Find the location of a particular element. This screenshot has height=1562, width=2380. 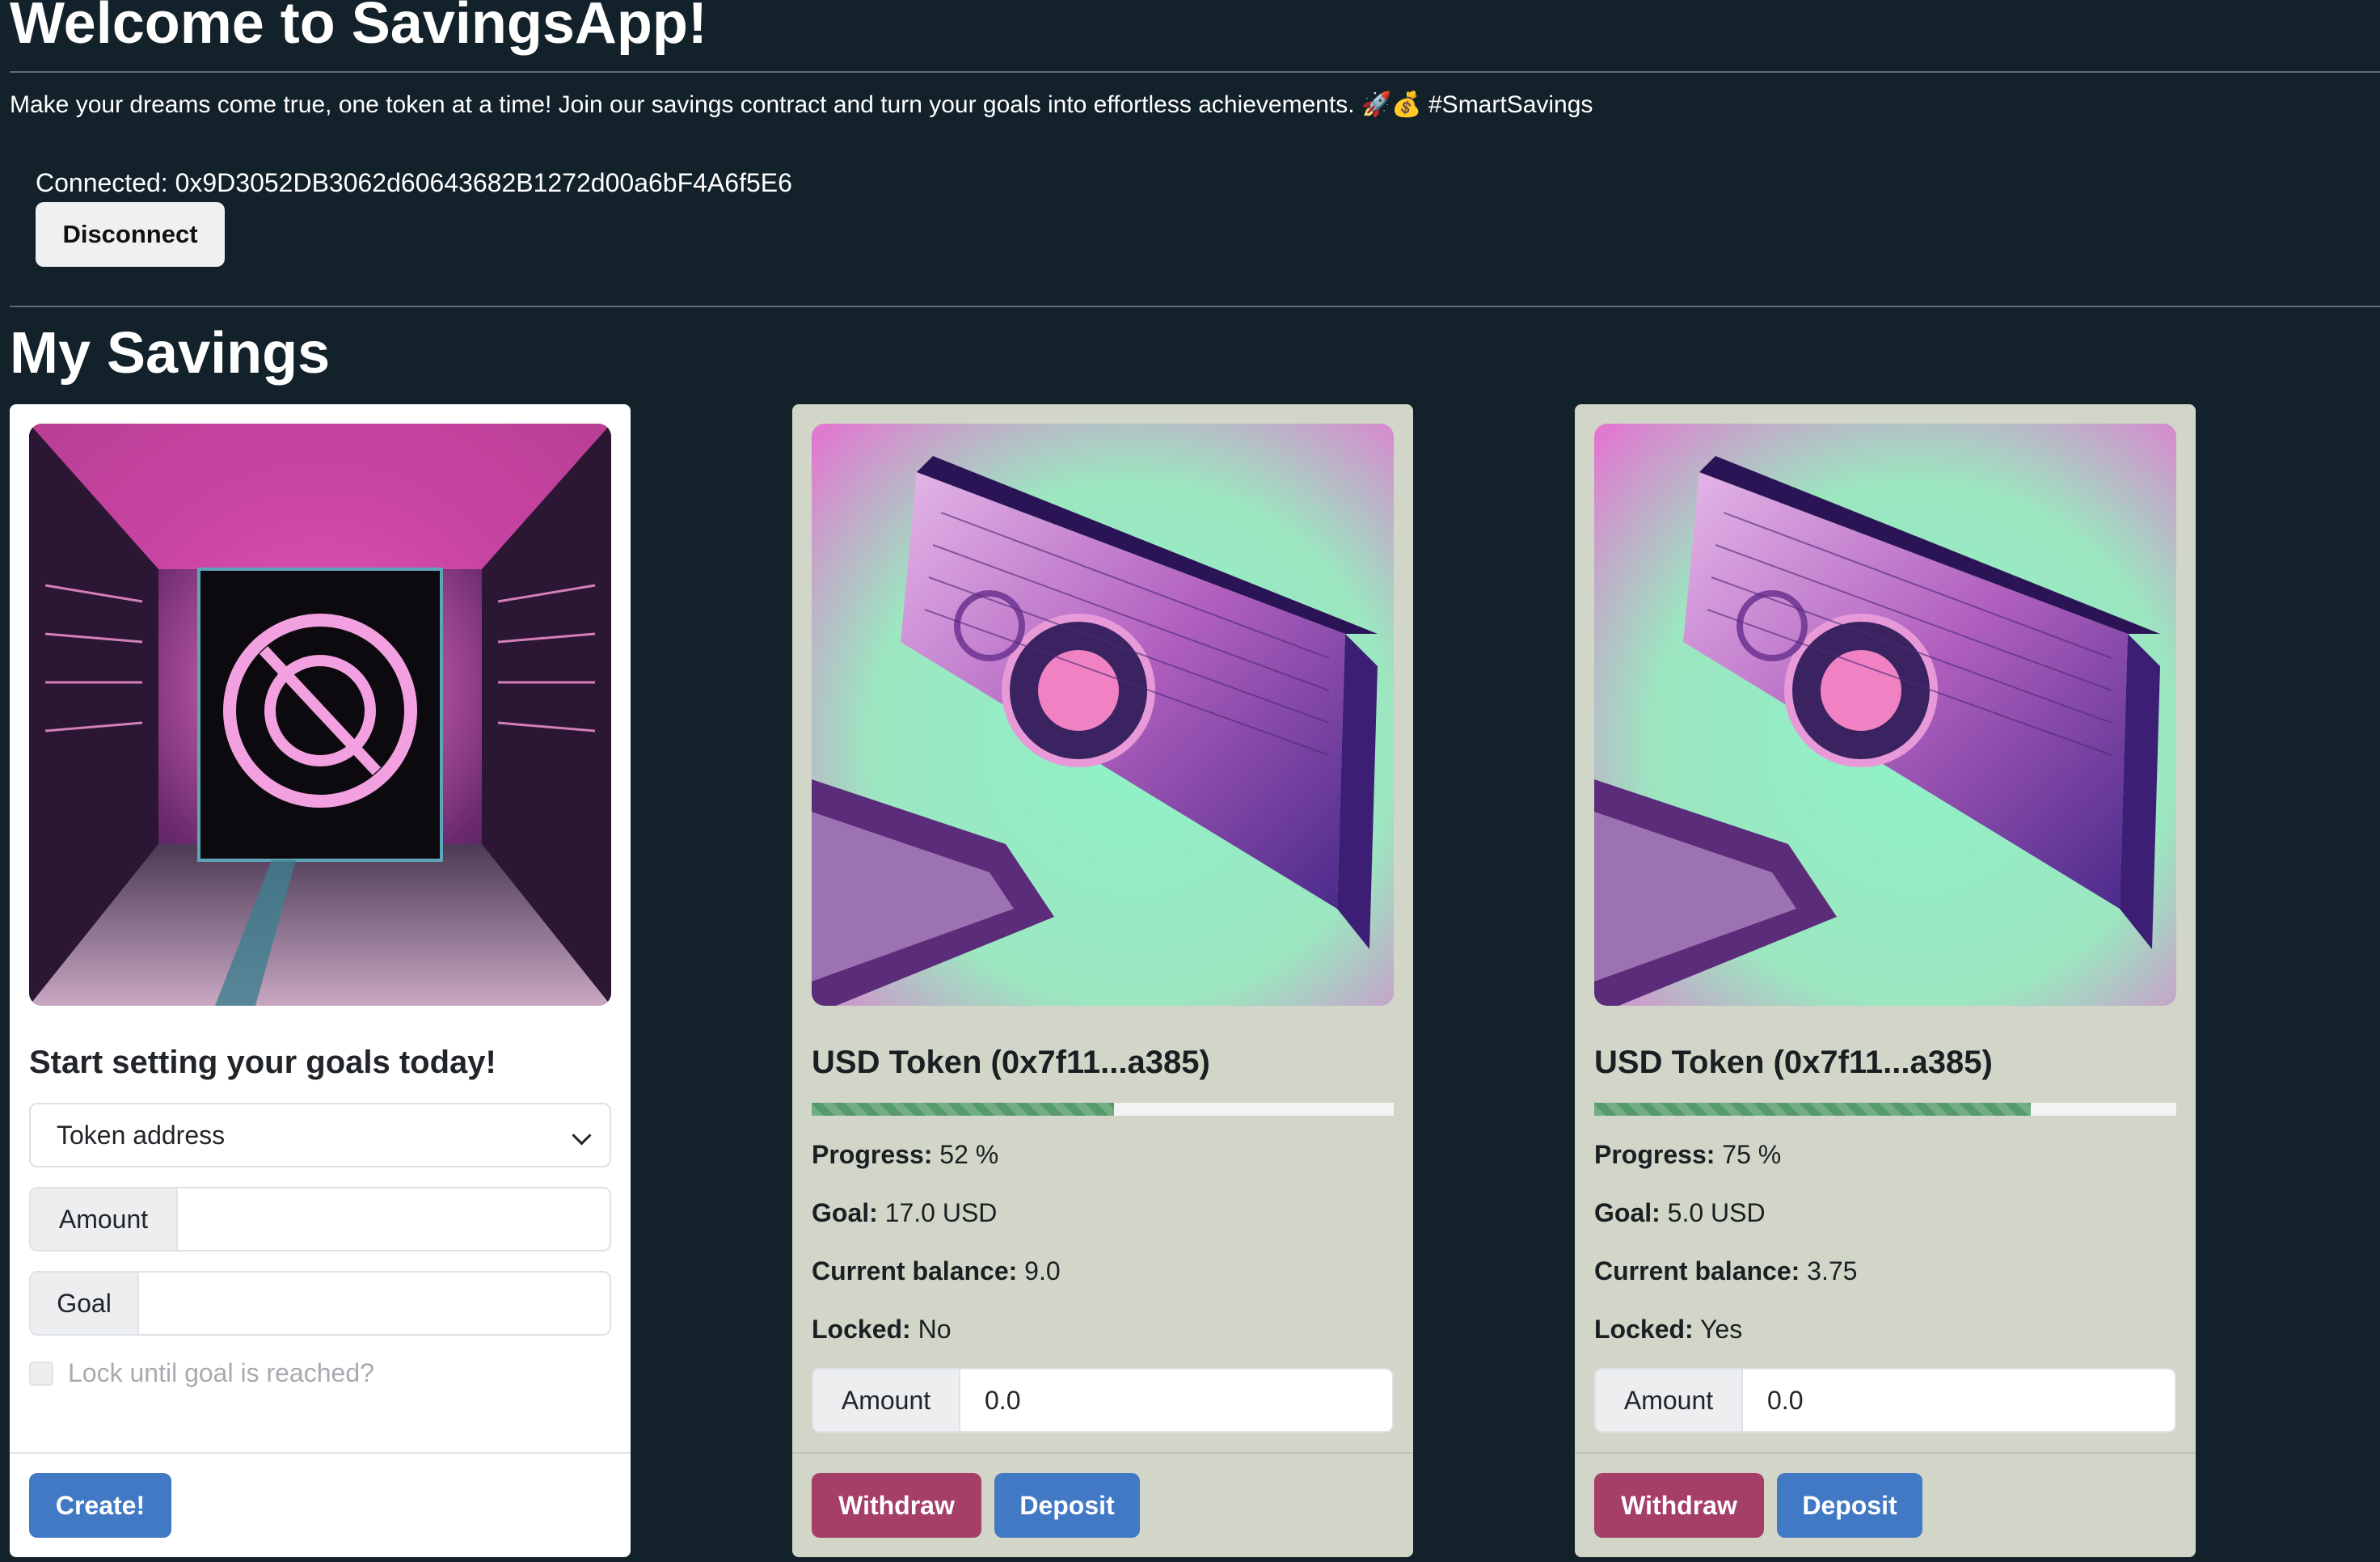

connected-label: Connected: is located at coordinates (102, 182).